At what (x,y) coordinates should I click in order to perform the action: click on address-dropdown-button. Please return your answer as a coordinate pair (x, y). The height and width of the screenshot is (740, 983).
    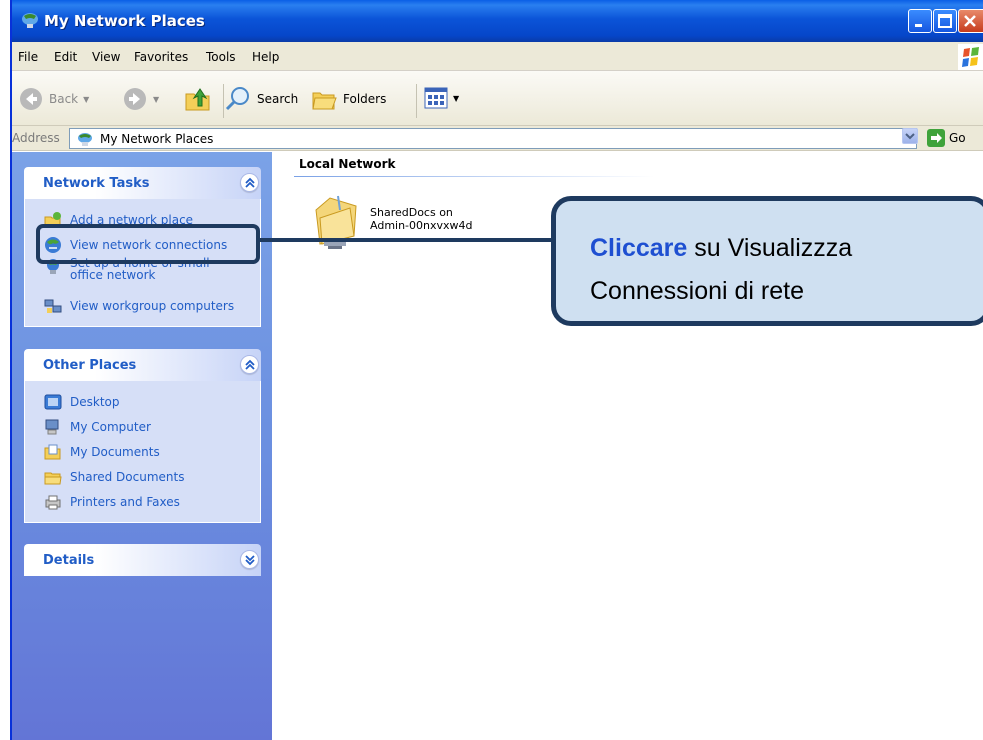
    Looking at the image, I should click on (910, 136).